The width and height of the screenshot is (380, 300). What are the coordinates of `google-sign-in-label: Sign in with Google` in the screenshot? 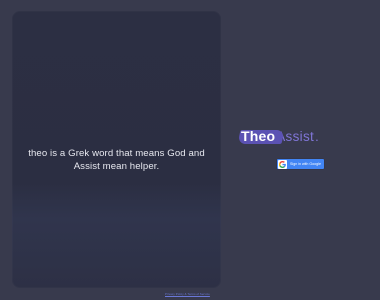 It's located at (305, 164).